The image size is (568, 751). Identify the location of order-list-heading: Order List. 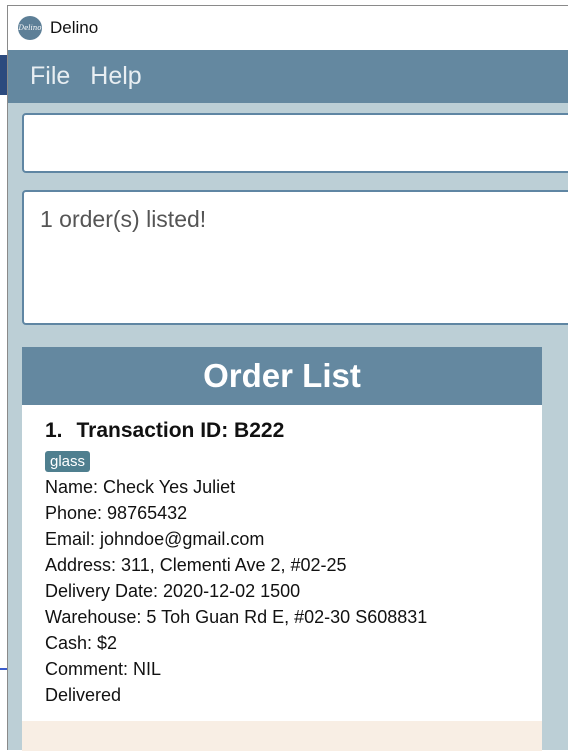
(282, 376).